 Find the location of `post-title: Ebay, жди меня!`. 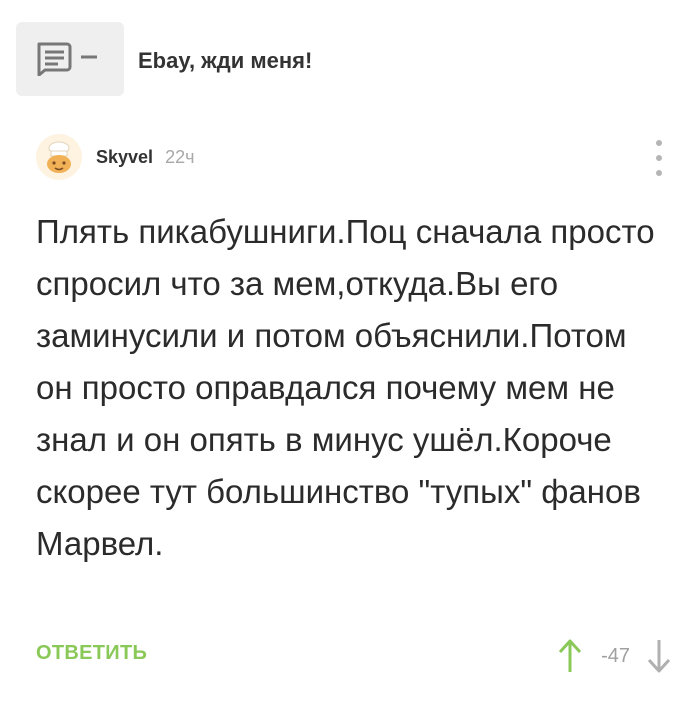

post-title: Ebay, жди меня! is located at coordinates (225, 61).